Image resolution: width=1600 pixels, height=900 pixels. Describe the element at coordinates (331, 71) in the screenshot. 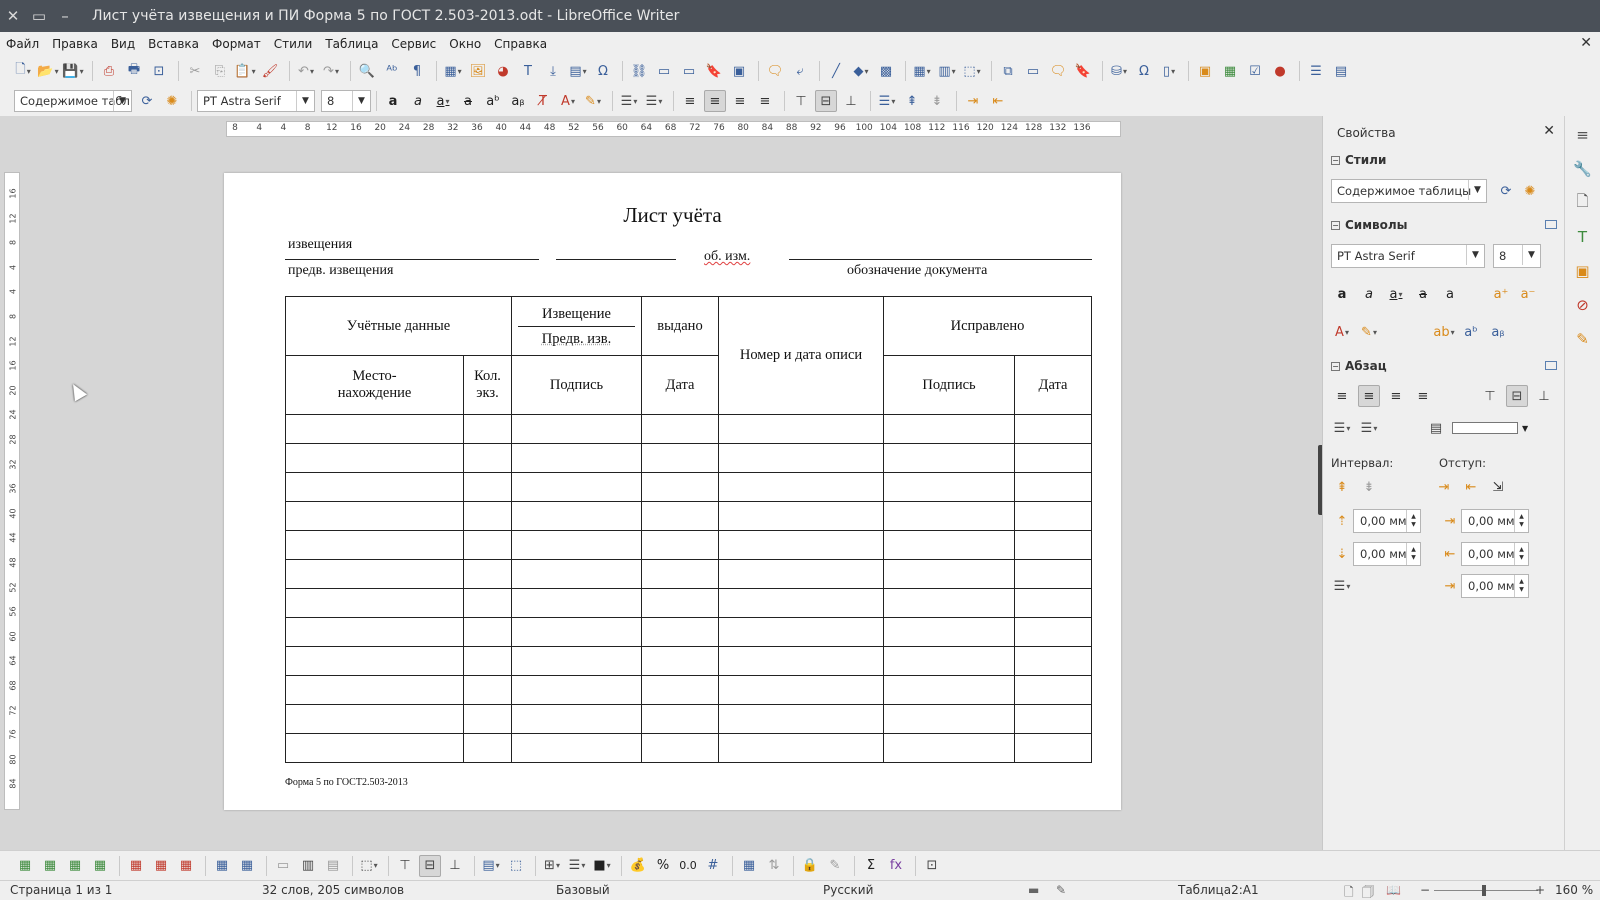

I see `redo-icon: ↷` at that location.